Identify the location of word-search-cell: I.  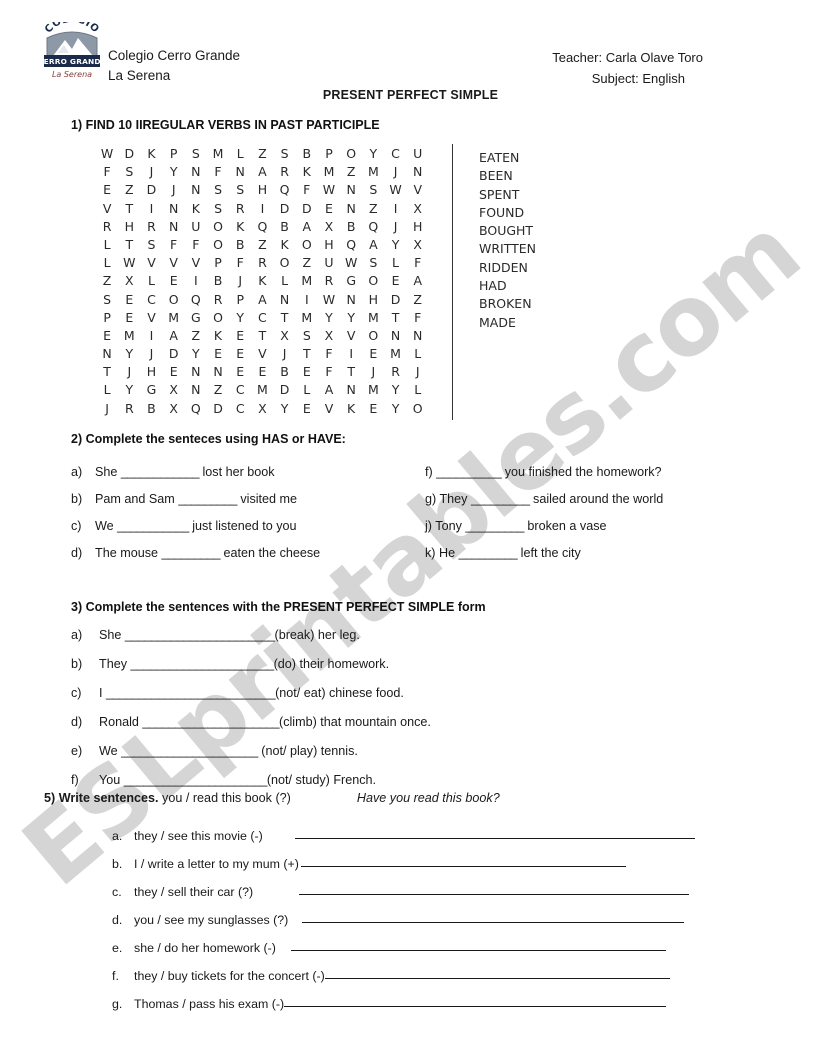
(151, 336).